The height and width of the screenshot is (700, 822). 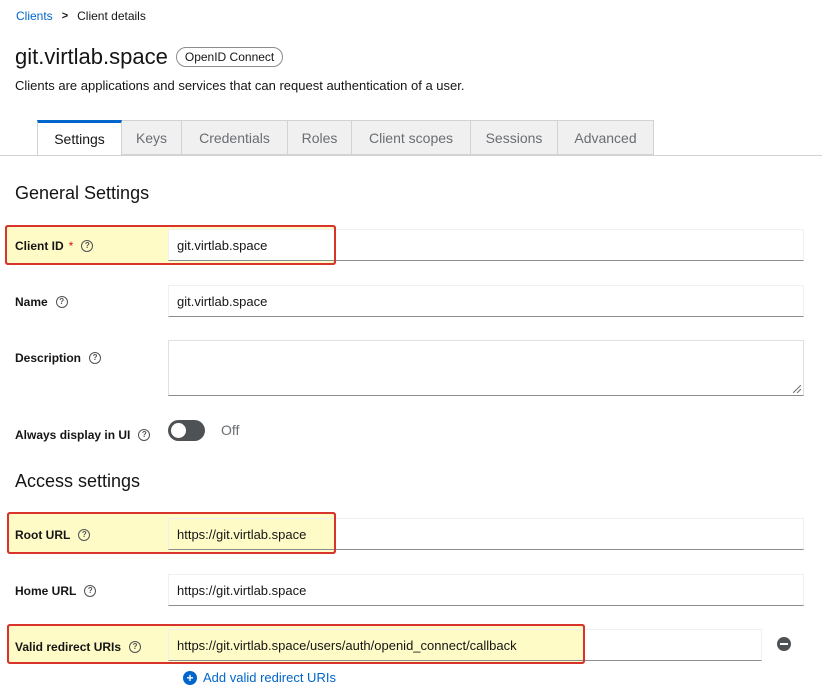 What do you see at coordinates (152, 137) in the screenshot?
I see `tab-keys: Keys` at bounding box center [152, 137].